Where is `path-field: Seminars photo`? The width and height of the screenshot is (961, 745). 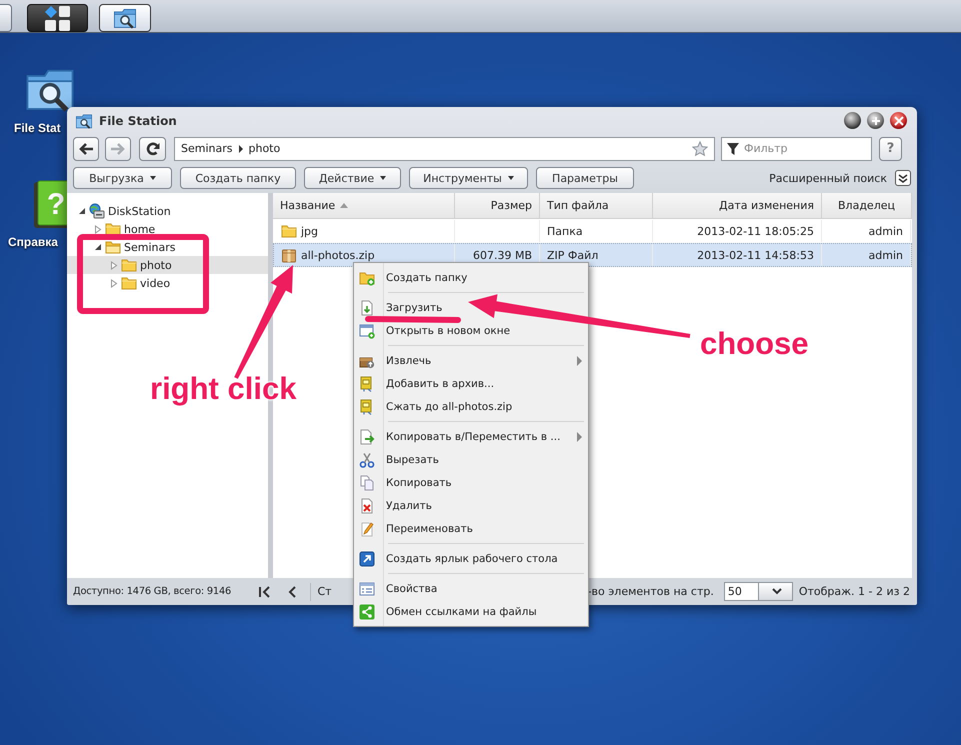
path-field: Seminars photo is located at coordinates (444, 148).